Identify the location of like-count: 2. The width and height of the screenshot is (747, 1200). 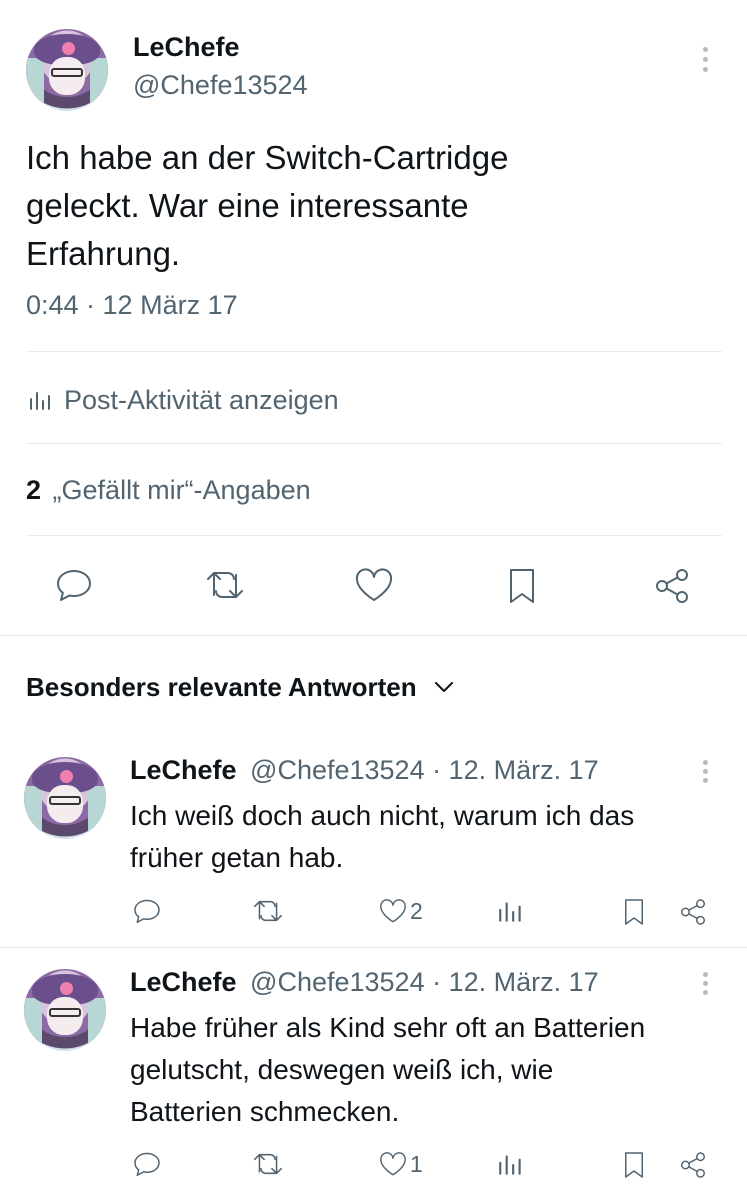
(416, 910).